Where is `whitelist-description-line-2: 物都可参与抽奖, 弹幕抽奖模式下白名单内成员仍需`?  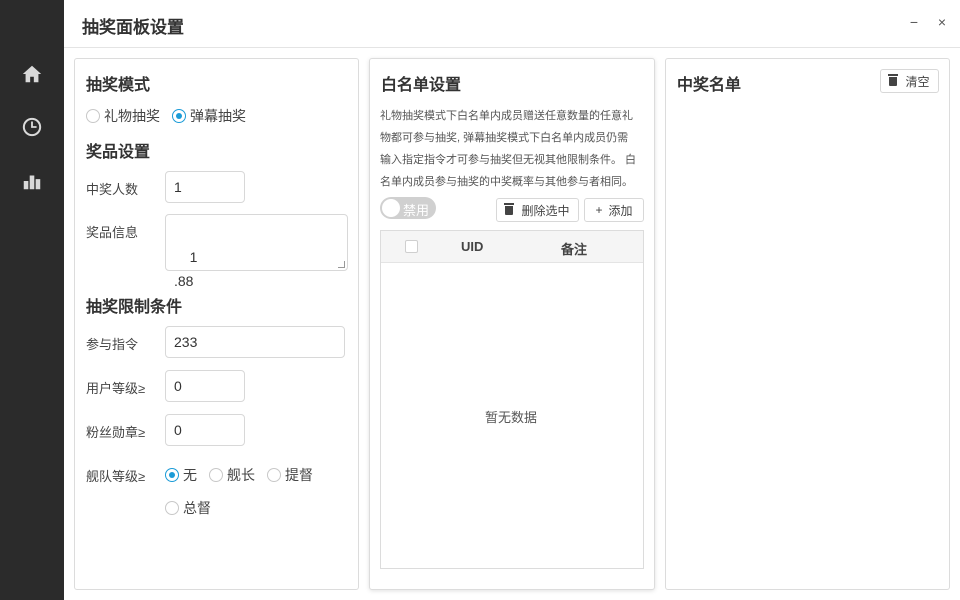 whitelist-description-line-2: 物都可参与抽奖, 弹幕抽奖模式下白名单内成员仍需 is located at coordinates (504, 138).